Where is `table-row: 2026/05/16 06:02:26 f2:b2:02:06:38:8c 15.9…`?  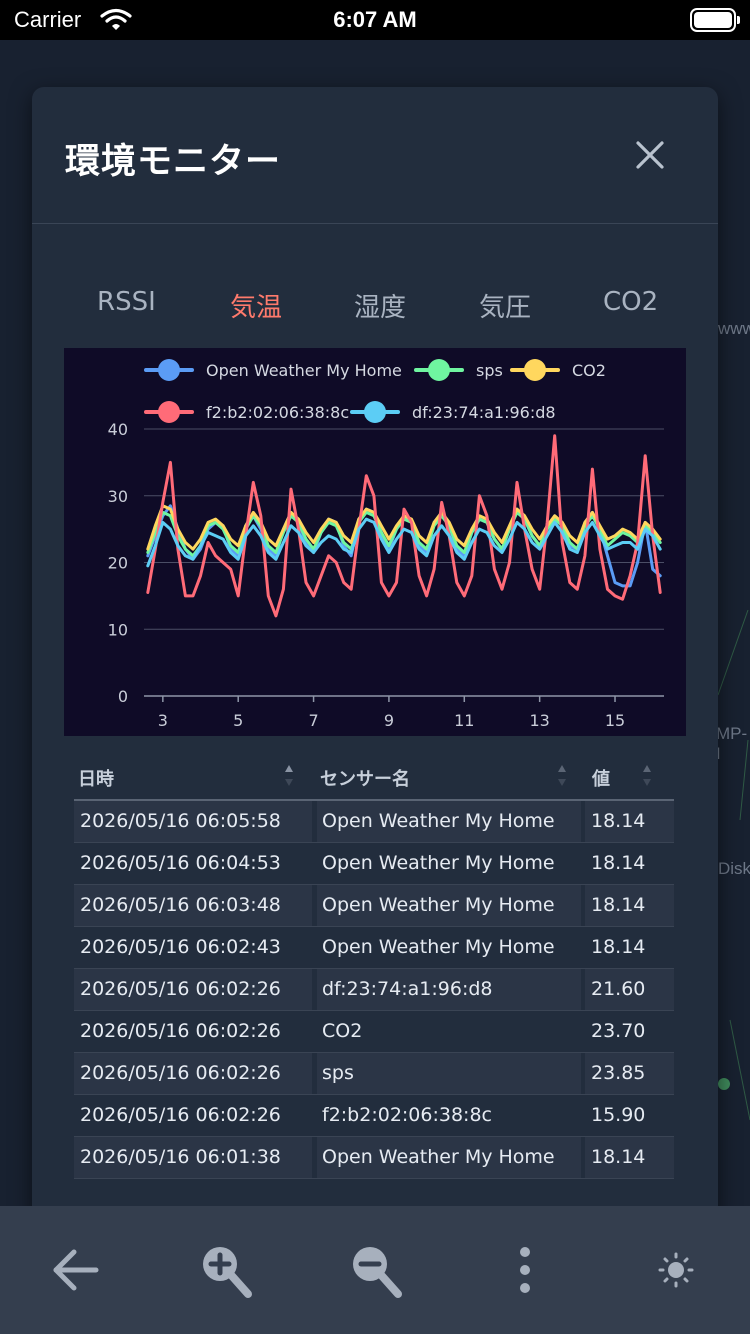
table-row: 2026/05/16 06:02:26 f2:b2:02:06:38:8c 15.9… is located at coordinates (374, 1116).